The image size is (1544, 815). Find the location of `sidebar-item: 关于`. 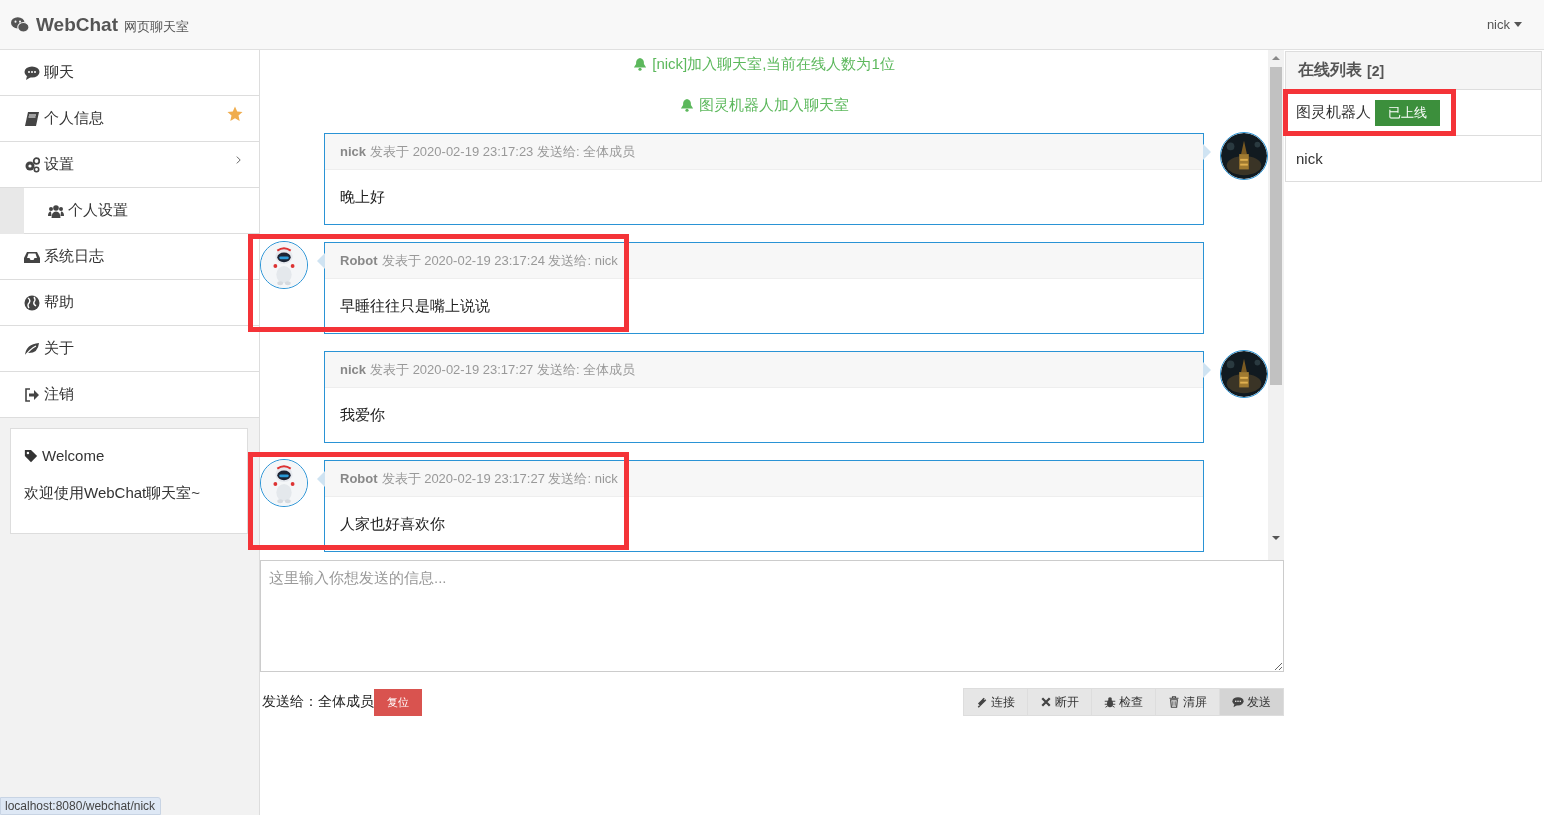

sidebar-item: 关于 is located at coordinates (129, 349).